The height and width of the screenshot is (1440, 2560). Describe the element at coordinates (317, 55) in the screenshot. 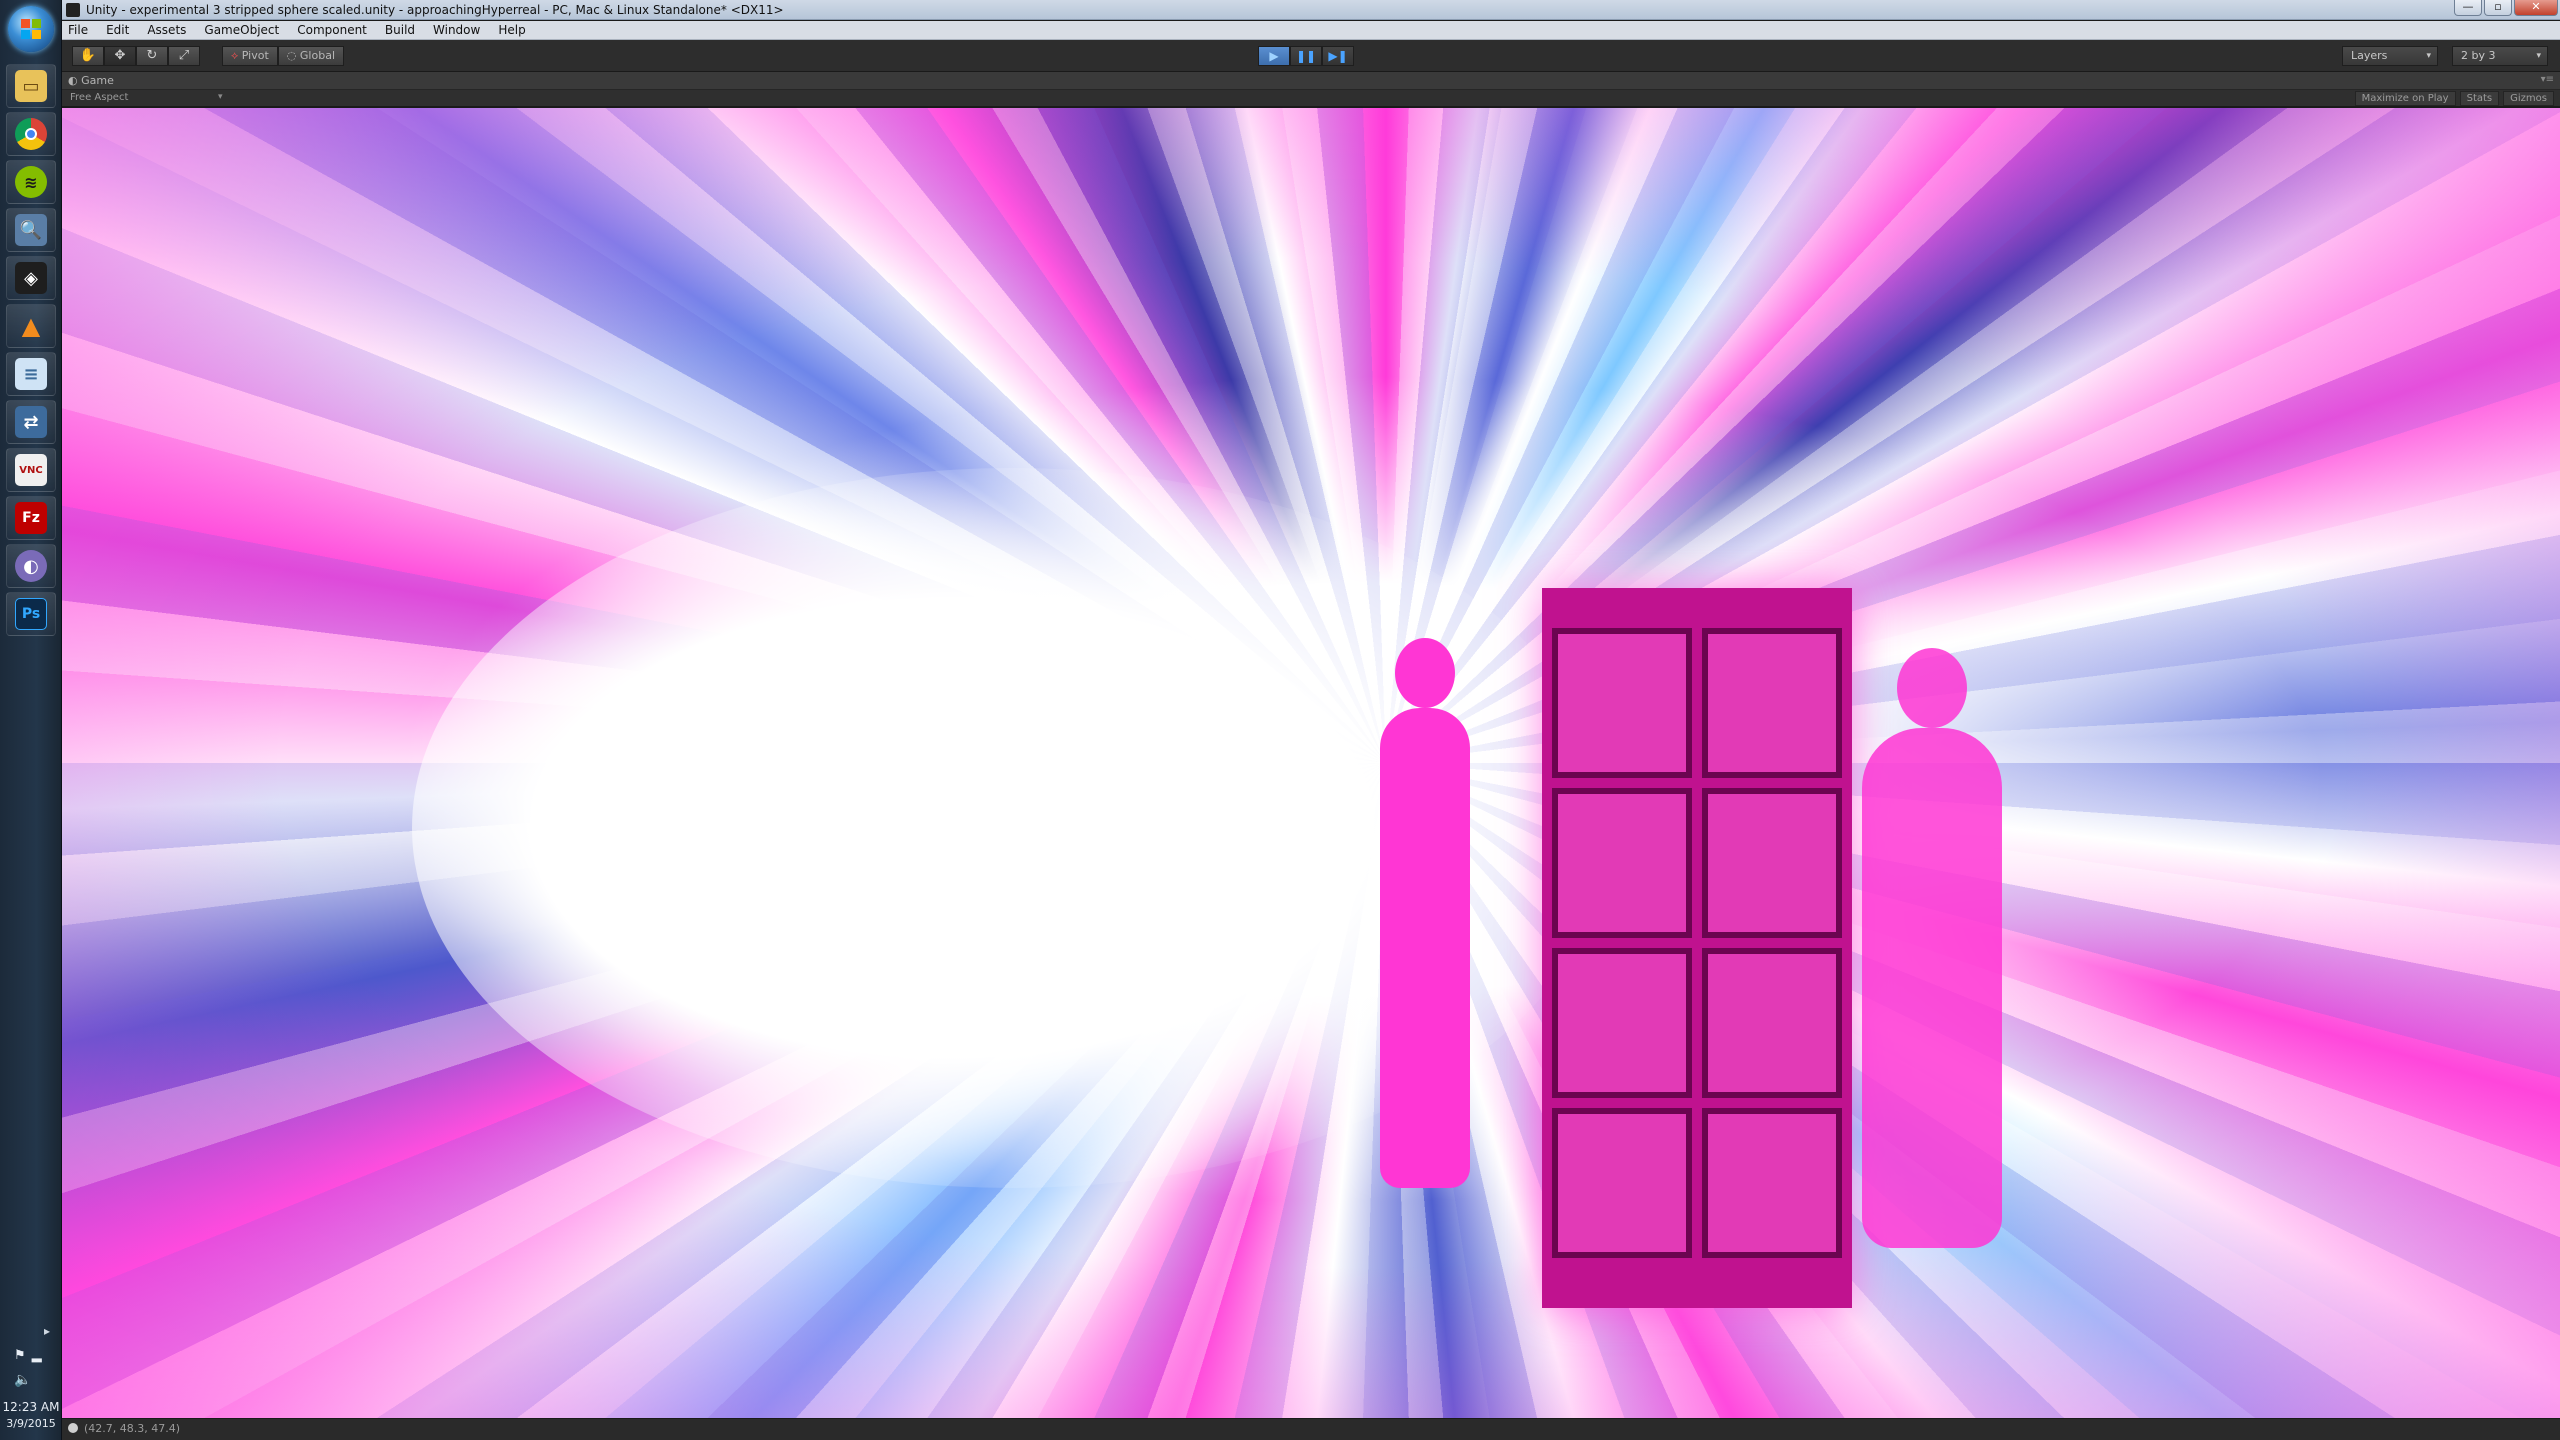

I see `global-label: Global` at that location.